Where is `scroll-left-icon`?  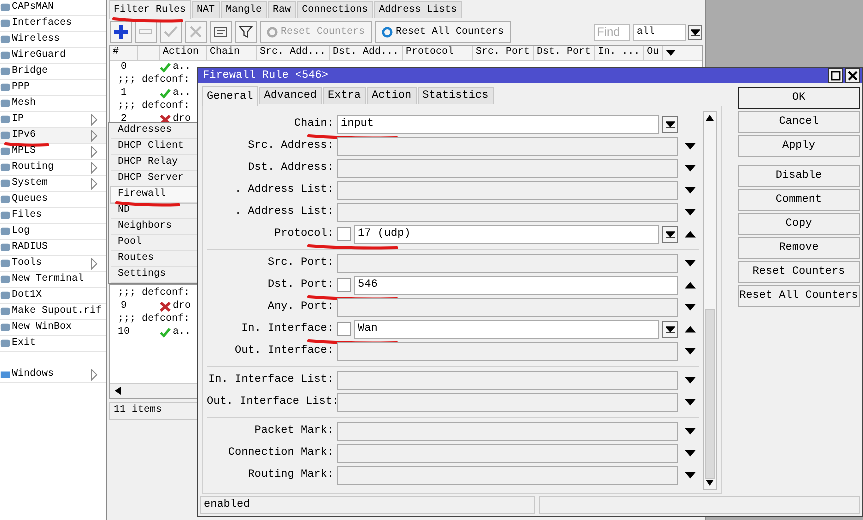
scroll-left-icon is located at coordinates (118, 391).